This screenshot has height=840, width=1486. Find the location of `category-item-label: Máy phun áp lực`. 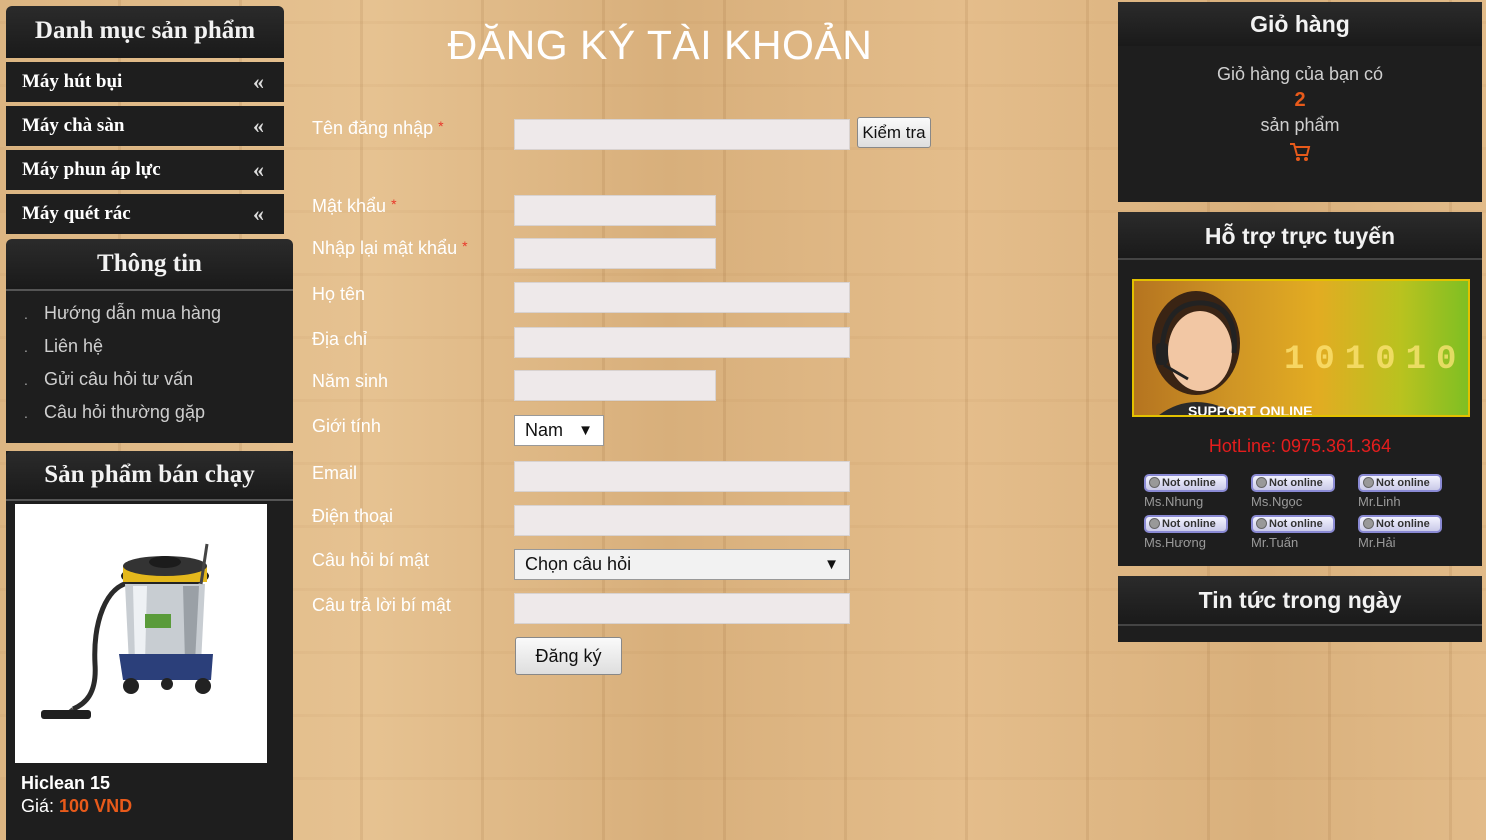

category-item-label: Máy phun áp lực is located at coordinates (91, 169).